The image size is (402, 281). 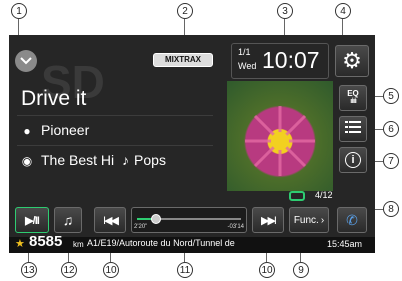 What do you see at coordinates (111, 270) in the screenshot?
I see `callout-10a: 10` at bounding box center [111, 270].